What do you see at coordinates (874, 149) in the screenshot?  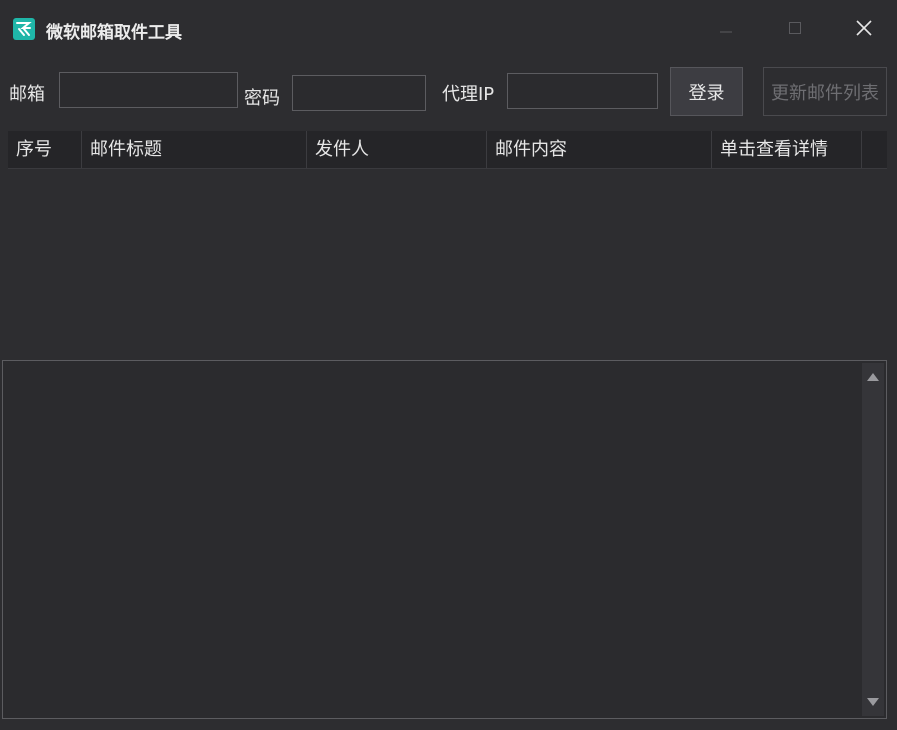 I see `column-header-filler` at bounding box center [874, 149].